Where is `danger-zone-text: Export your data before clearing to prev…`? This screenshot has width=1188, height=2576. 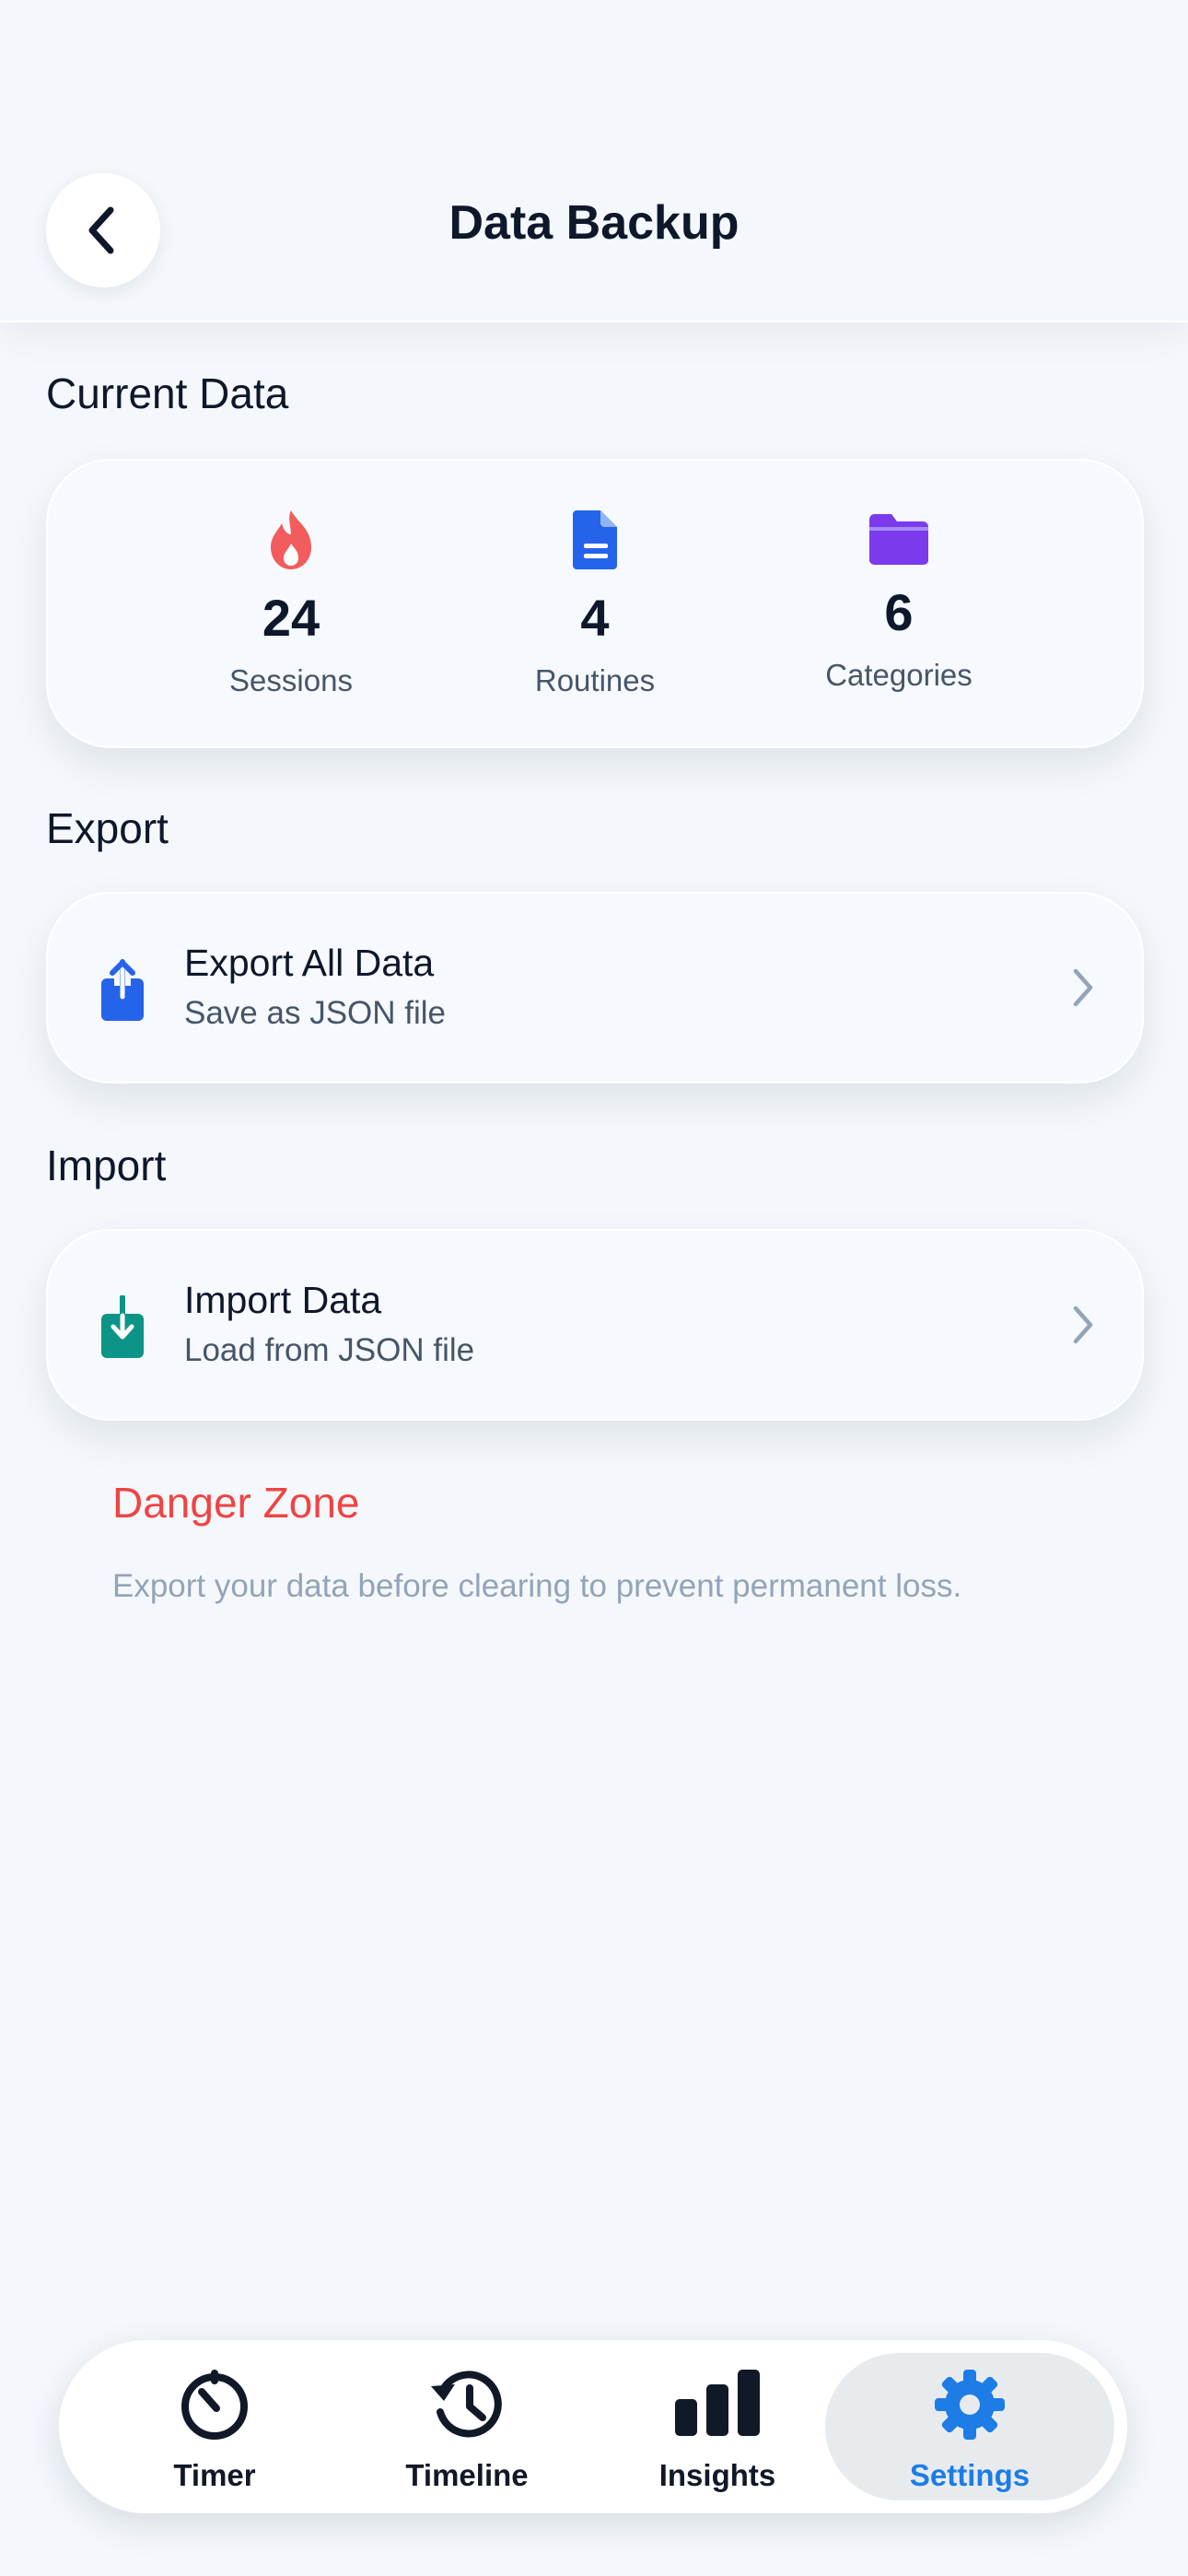 danger-zone-text: Export your data before clearing to prev… is located at coordinates (537, 1586).